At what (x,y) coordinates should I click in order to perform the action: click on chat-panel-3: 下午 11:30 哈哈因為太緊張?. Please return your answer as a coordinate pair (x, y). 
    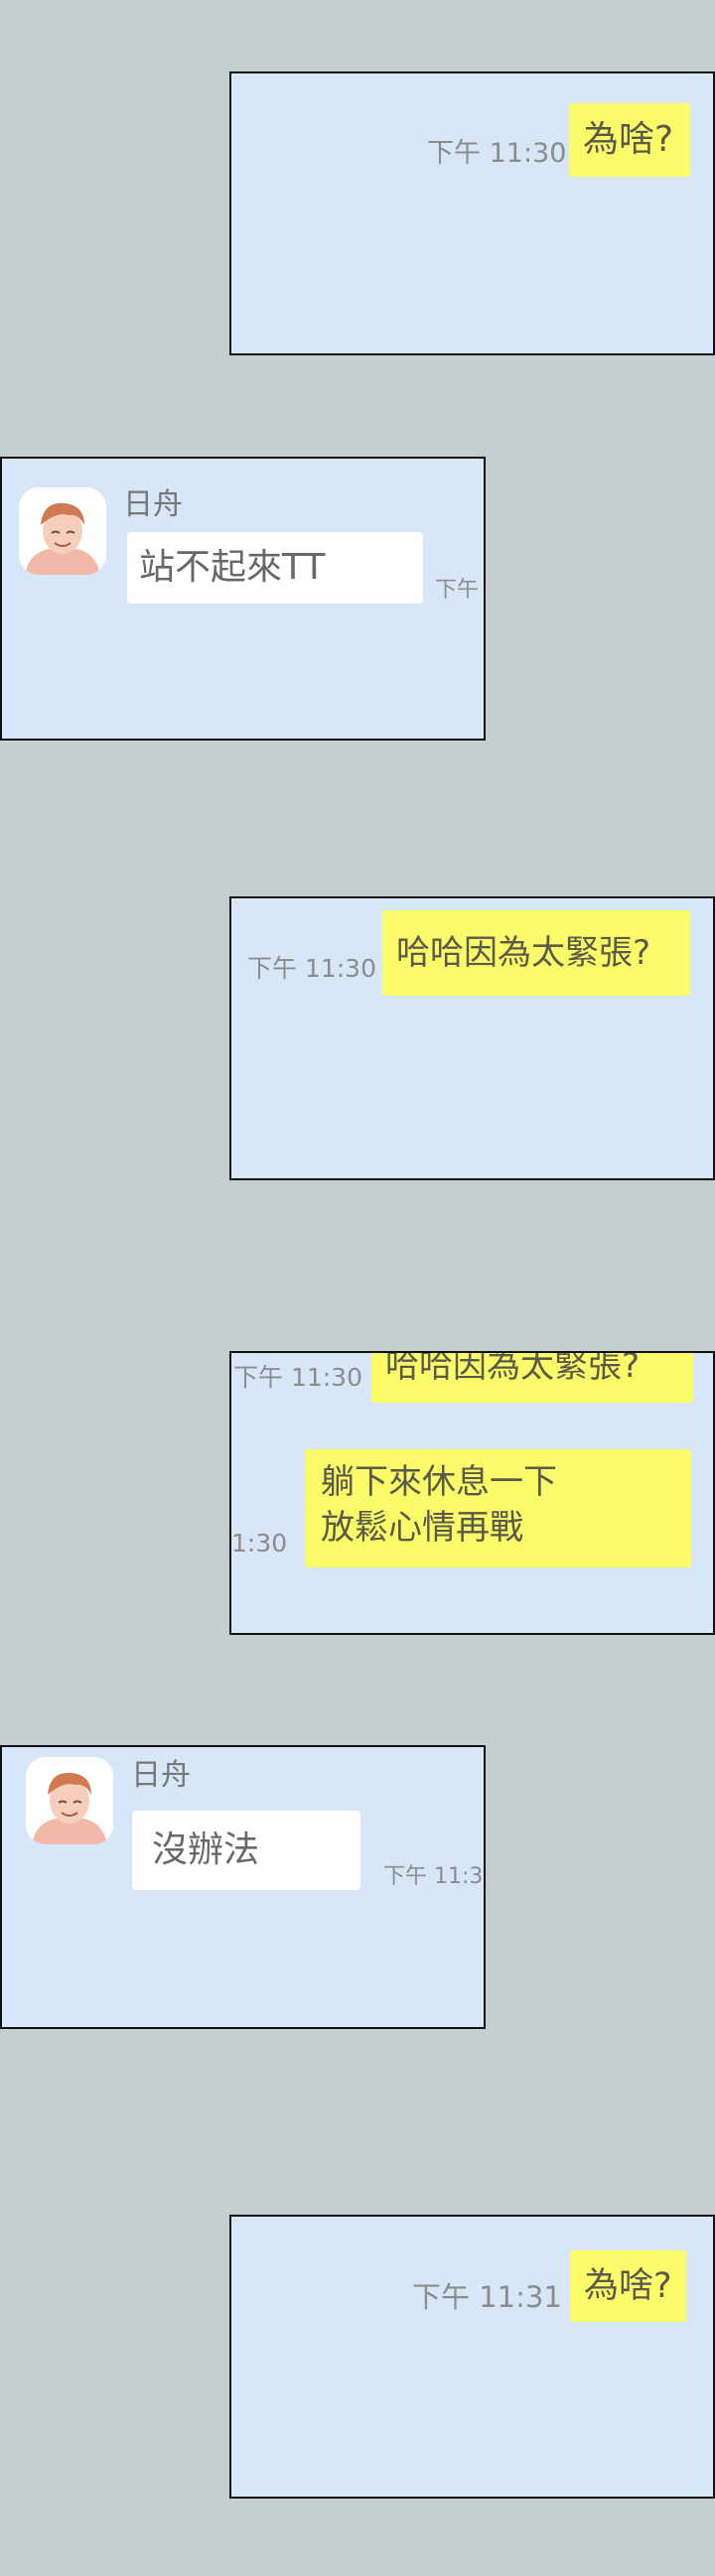
    Looking at the image, I should click on (472, 1038).